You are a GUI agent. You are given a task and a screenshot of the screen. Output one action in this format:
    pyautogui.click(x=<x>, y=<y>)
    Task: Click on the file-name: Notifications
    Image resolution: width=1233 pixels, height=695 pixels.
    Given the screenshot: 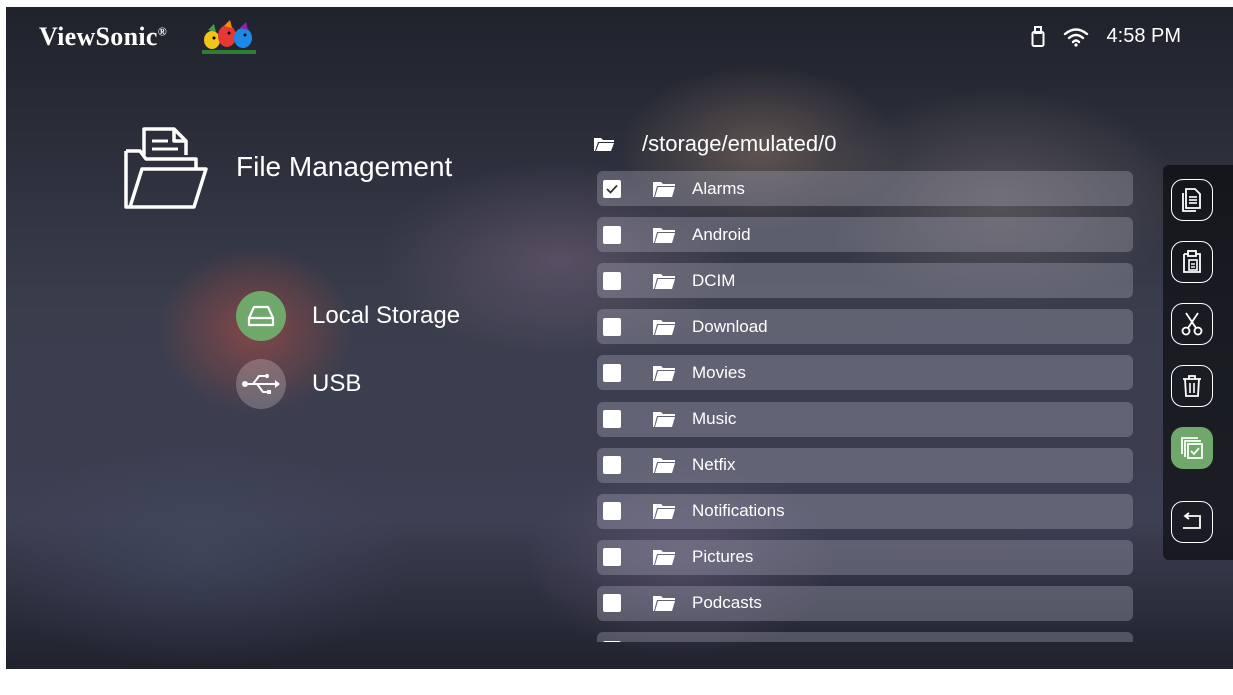 What is the action you would take?
    pyautogui.click(x=738, y=511)
    